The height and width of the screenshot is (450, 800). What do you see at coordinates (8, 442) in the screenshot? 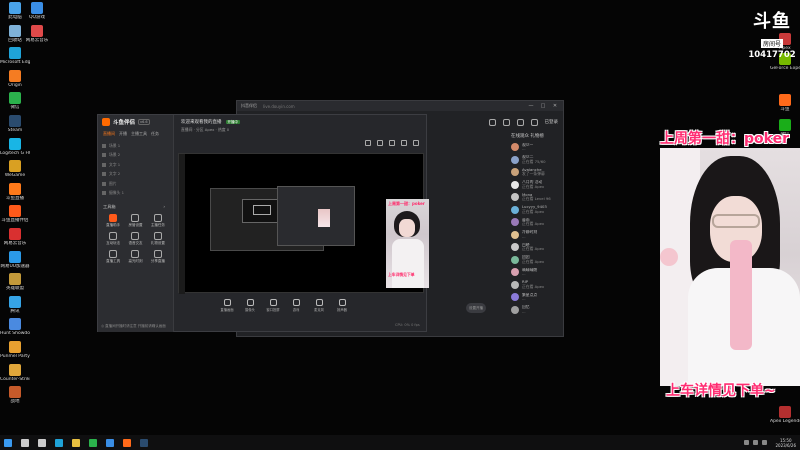
I see `windows-icon` at bounding box center [8, 442].